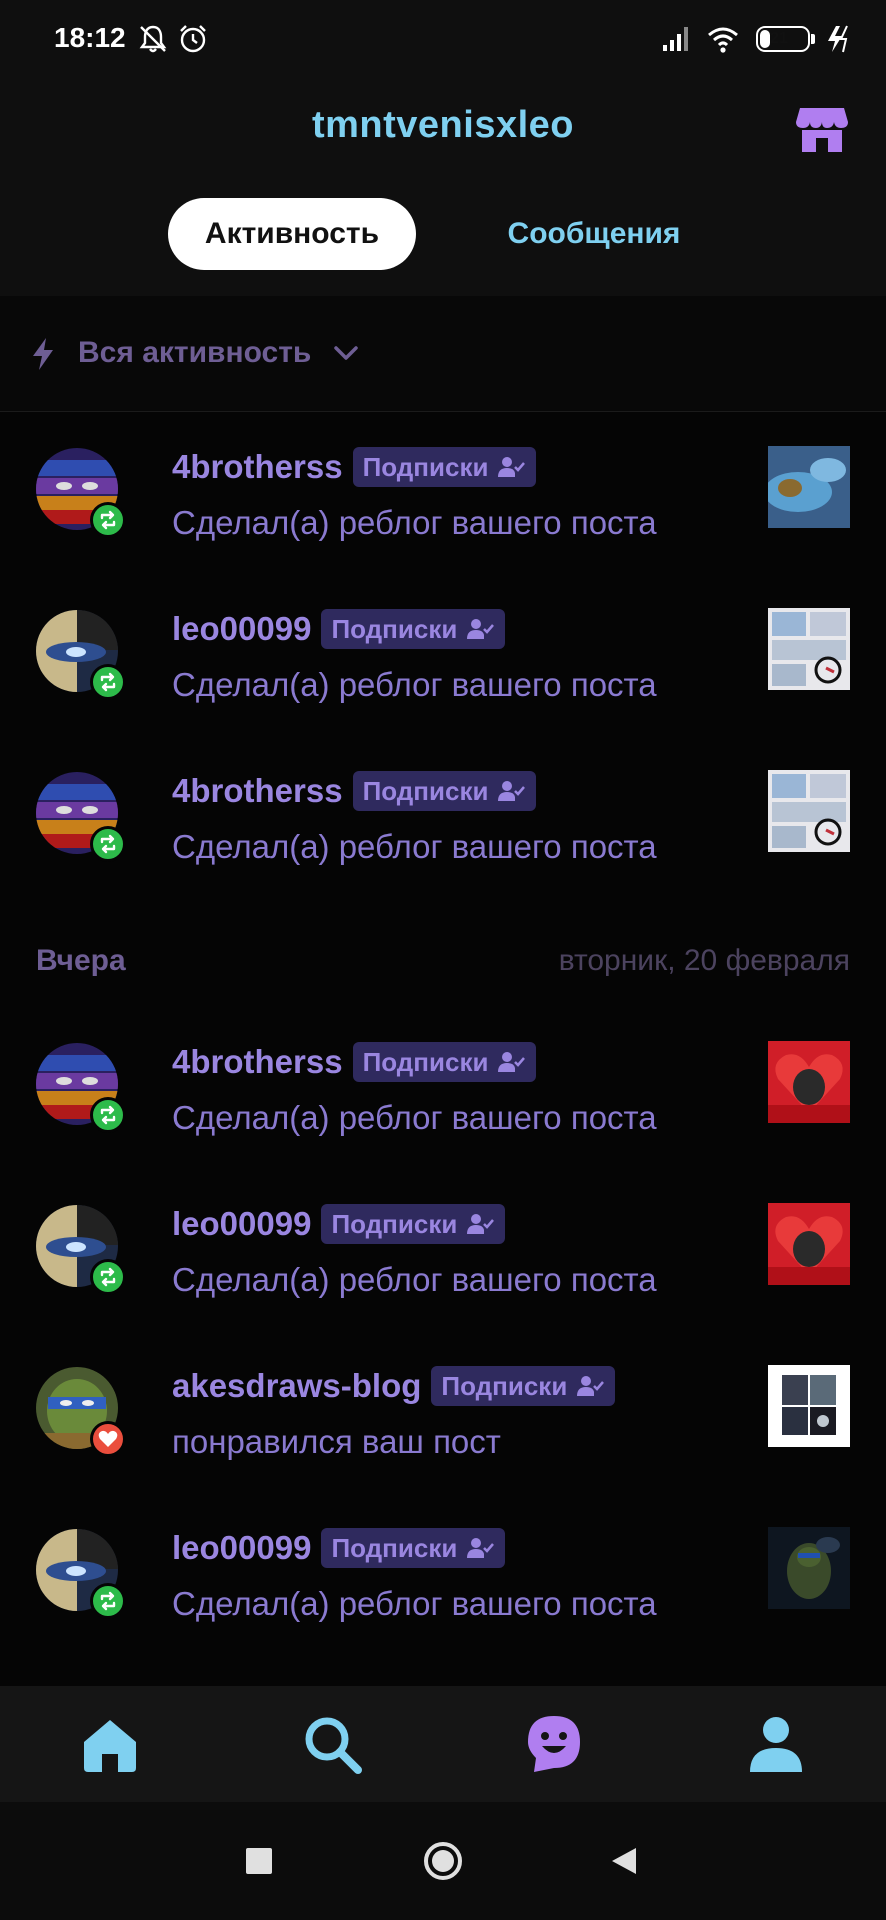  I want to click on search-icon, so click(332, 1744).